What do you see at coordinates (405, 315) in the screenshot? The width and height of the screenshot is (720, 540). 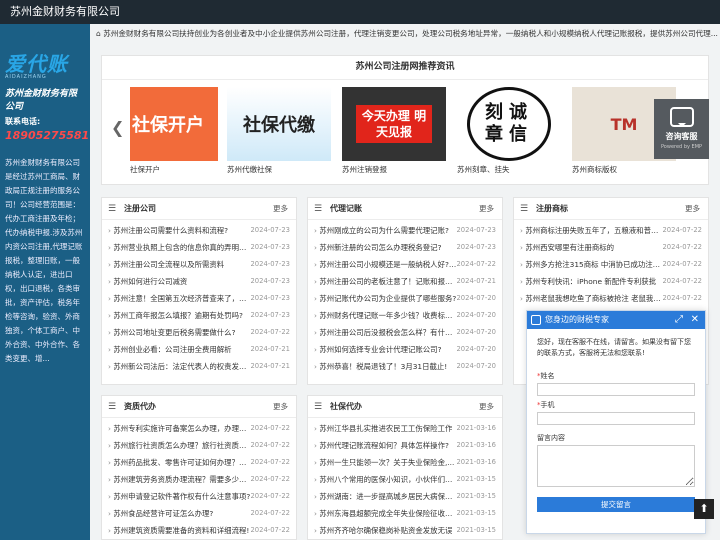 I see `list-item: 苏州财务代理记账一年多少钱？收费标准...2024-07-20` at bounding box center [405, 315].